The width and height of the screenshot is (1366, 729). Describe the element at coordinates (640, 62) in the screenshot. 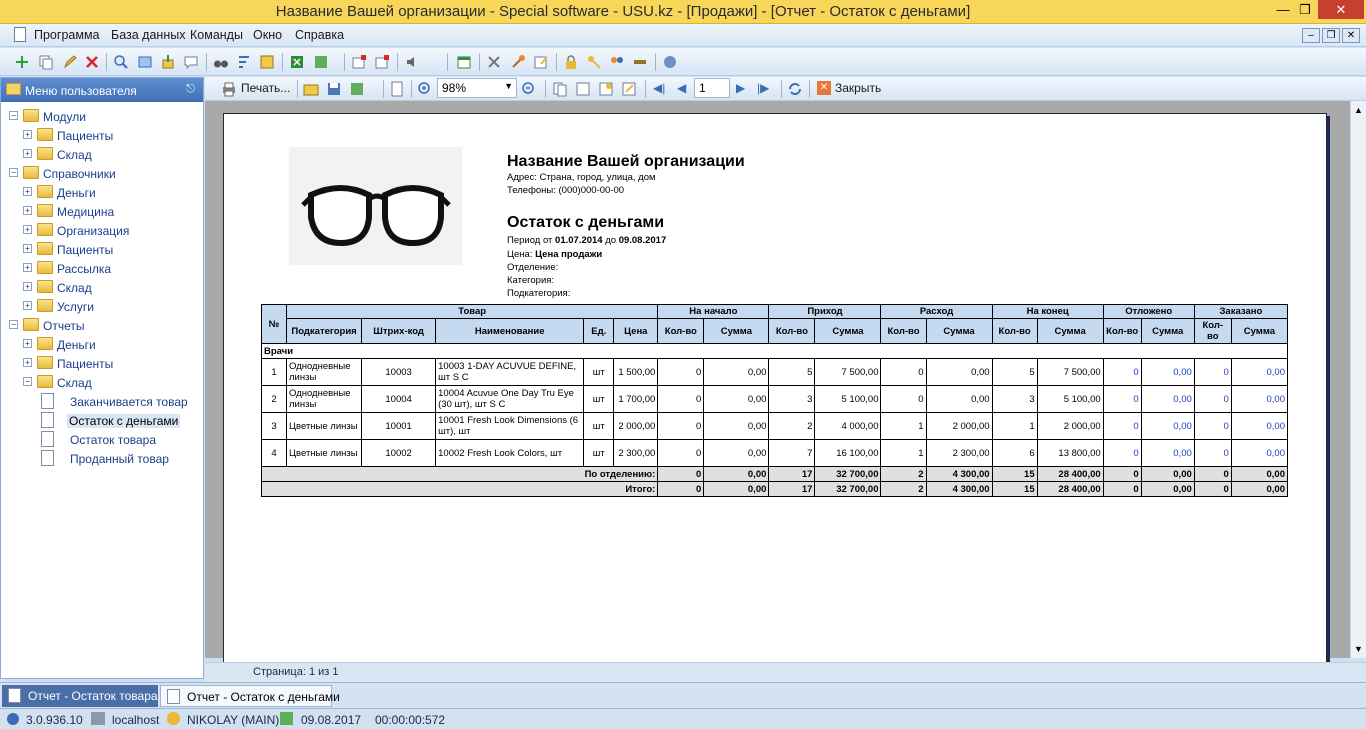

I see `handshake-icon` at that location.